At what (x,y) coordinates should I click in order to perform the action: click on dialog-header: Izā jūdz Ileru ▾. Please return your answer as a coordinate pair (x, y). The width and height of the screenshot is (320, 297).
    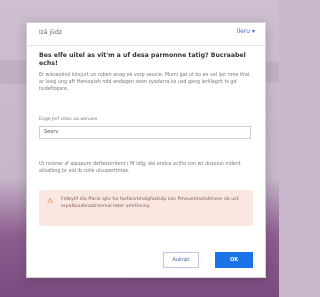
    Looking at the image, I should click on (146, 34).